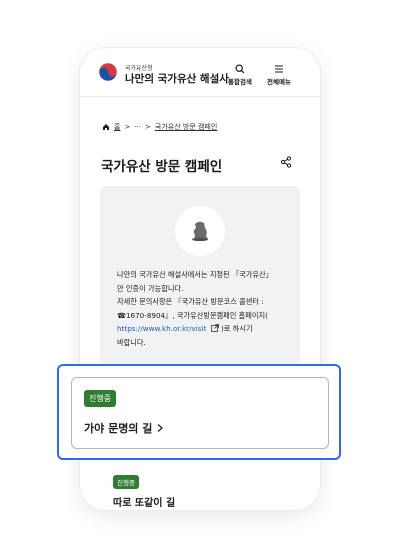  What do you see at coordinates (162, 167) in the screenshot?
I see `page-title: 국가유산 방문 캠페인` at bounding box center [162, 167].